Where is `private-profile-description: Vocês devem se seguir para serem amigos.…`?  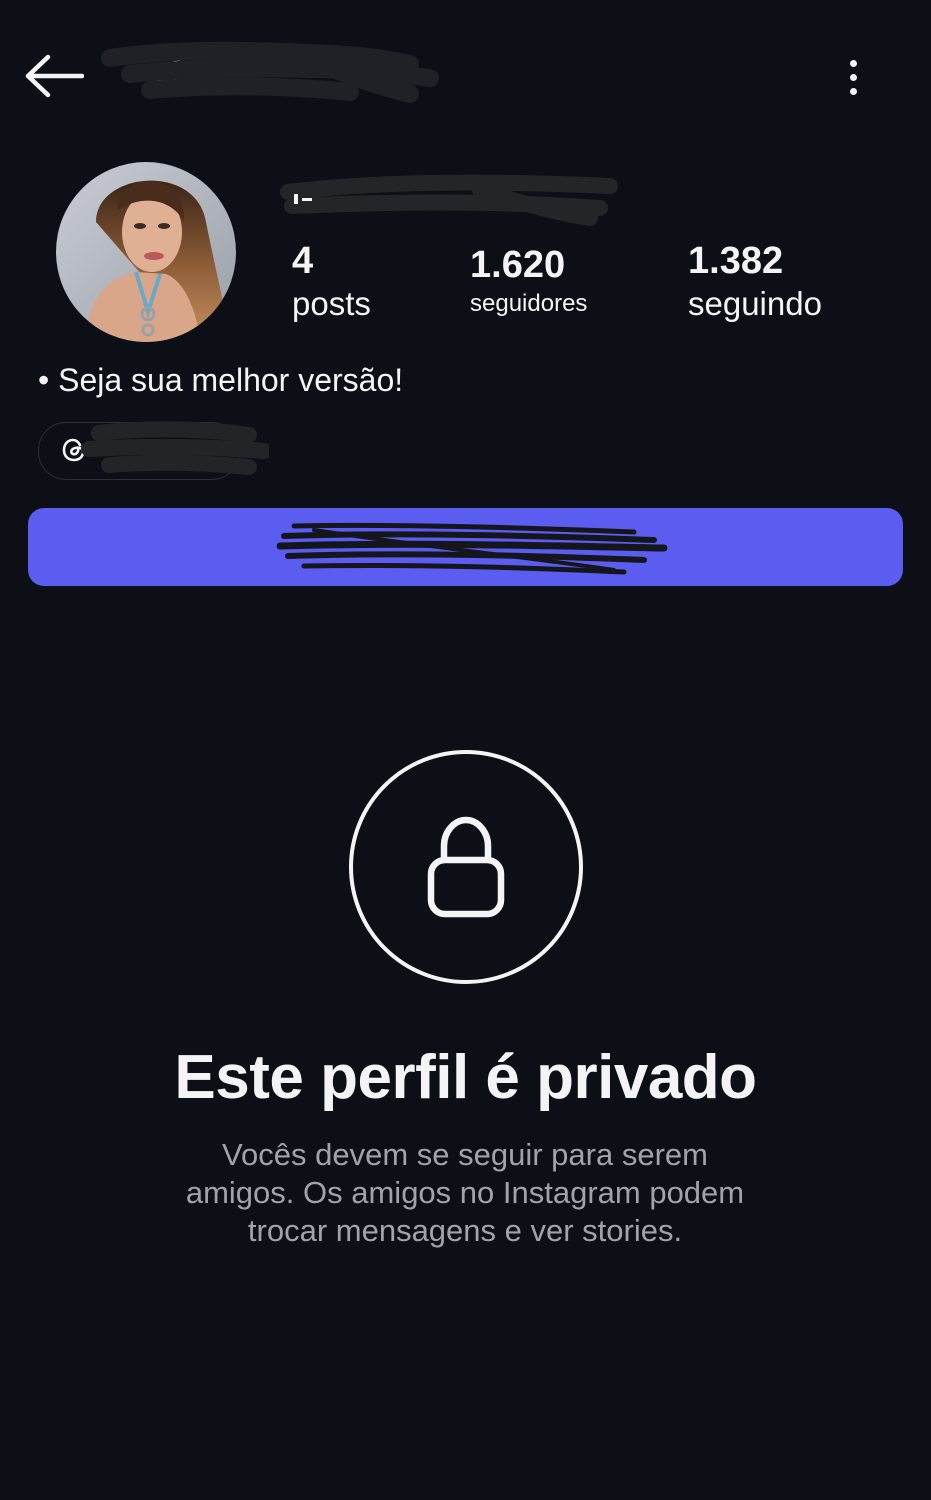 private-profile-description: Vocês devem se seguir para serem amigos.… is located at coordinates (465, 1192).